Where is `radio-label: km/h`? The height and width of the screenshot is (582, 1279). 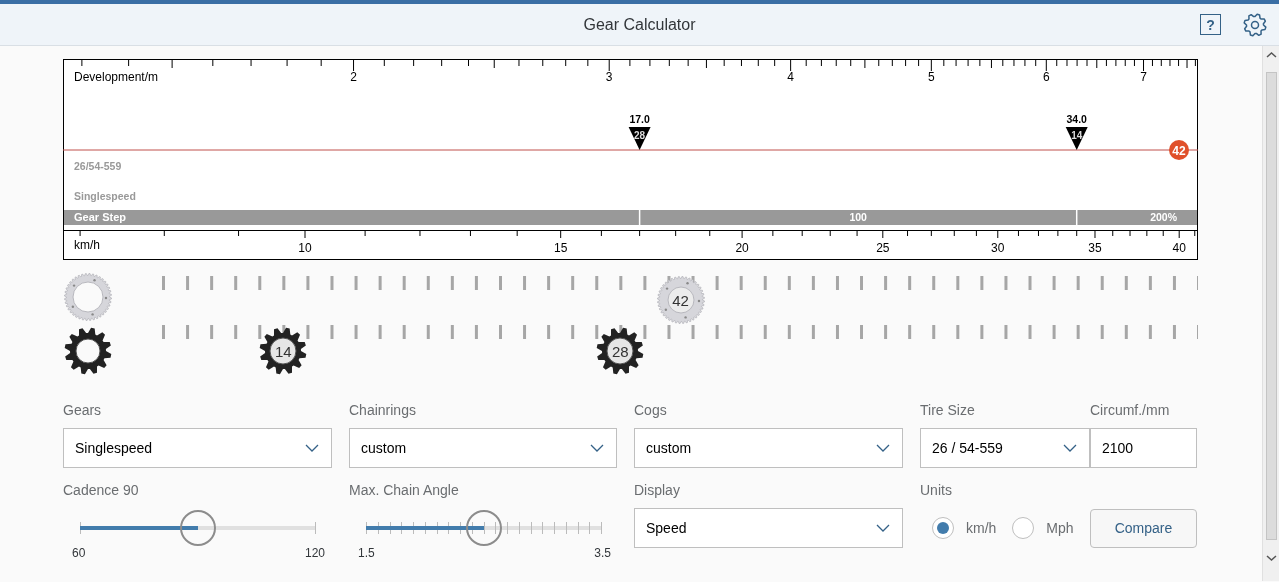 radio-label: km/h is located at coordinates (981, 528).